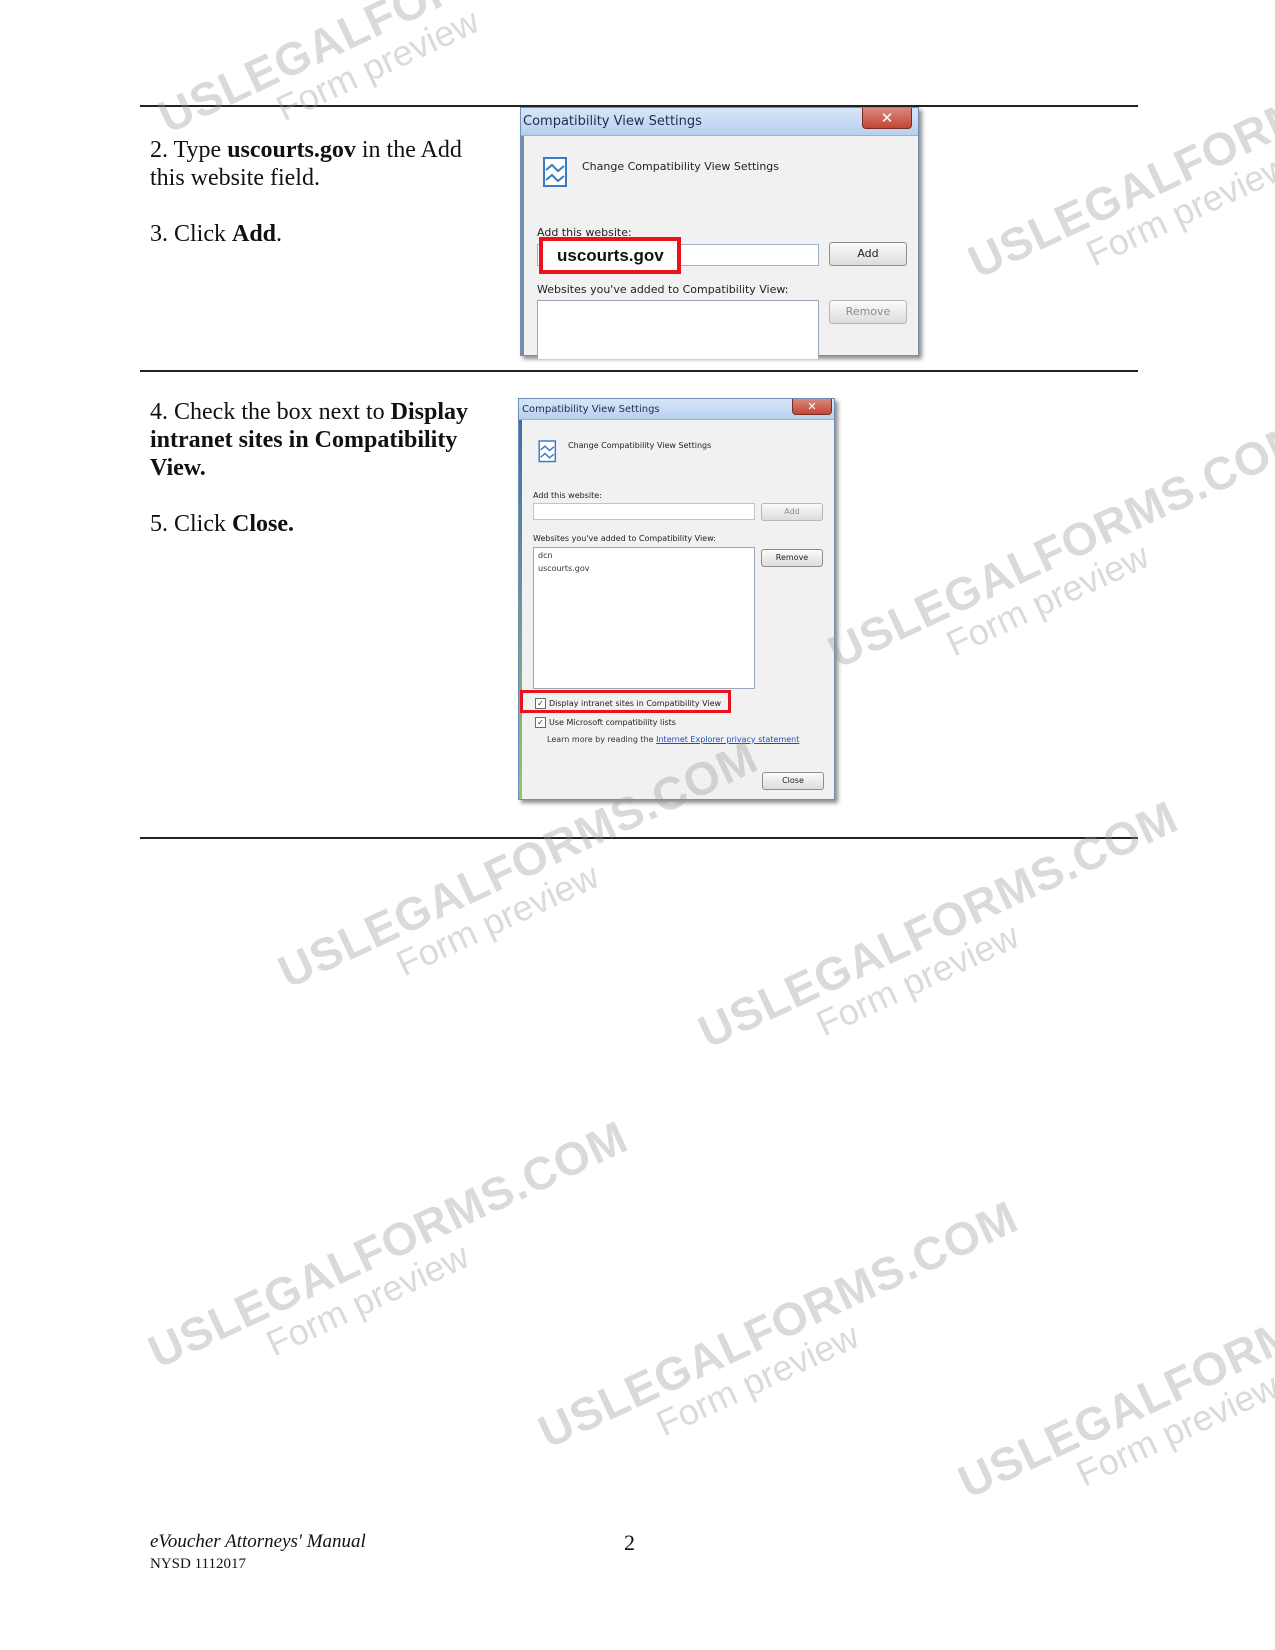 The width and height of the screenshot is (1275, 1650). What do you see at coordinates (159, 524) in the screenshot?
I see `step-number: 5.` at bounding box center [159, 524].